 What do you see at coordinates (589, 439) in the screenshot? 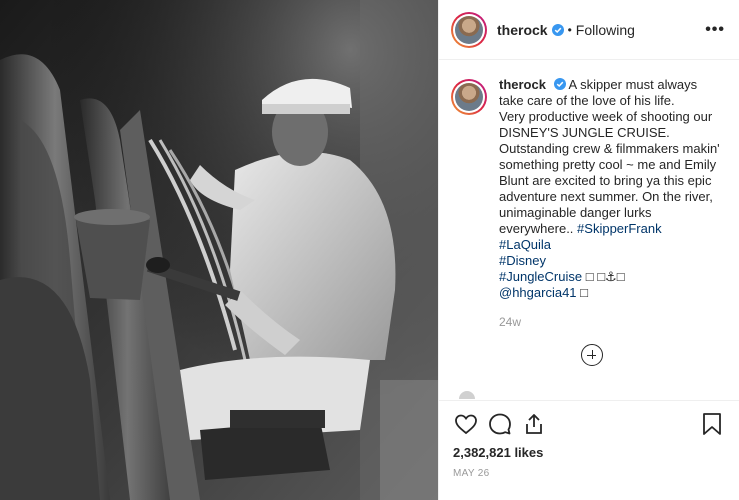
I see `action-bar: 2,382,821 likes MAY 26` at bounding box center [589, 439].